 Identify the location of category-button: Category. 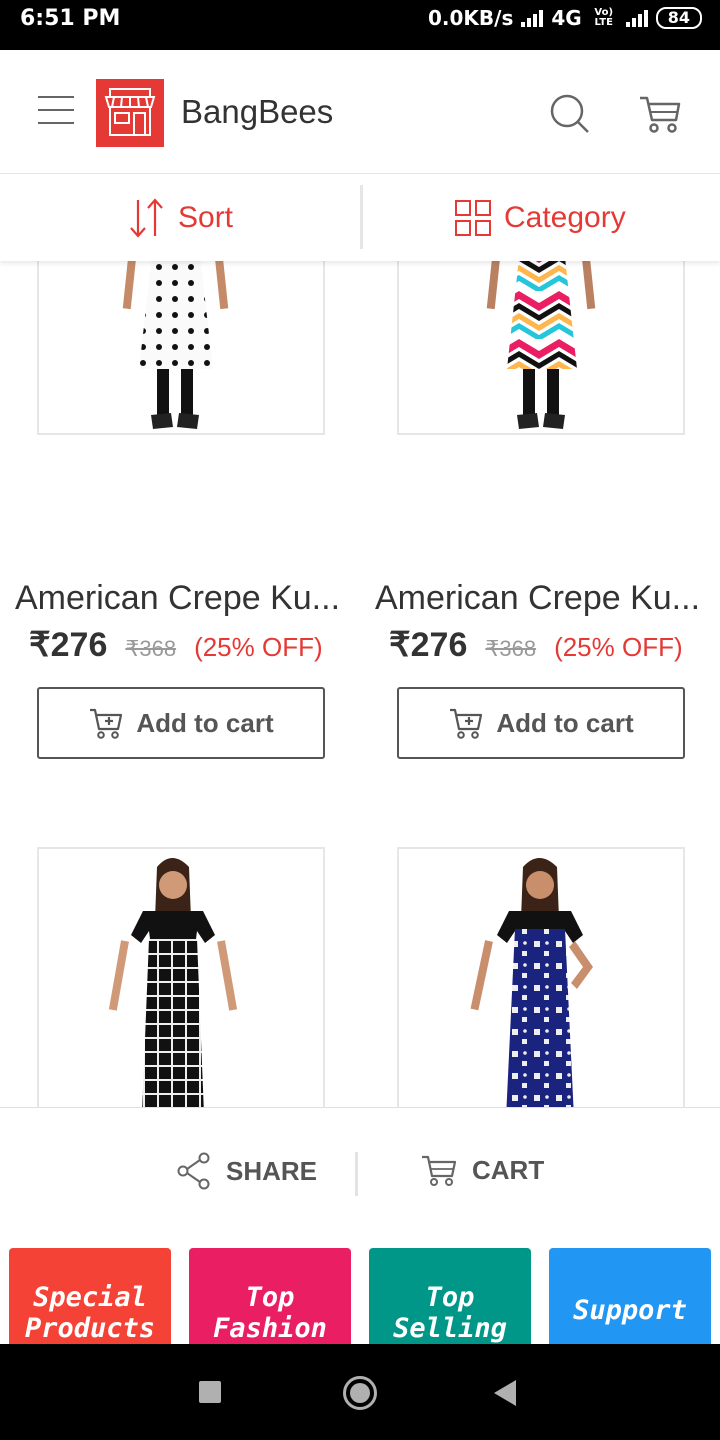
(540, 218).